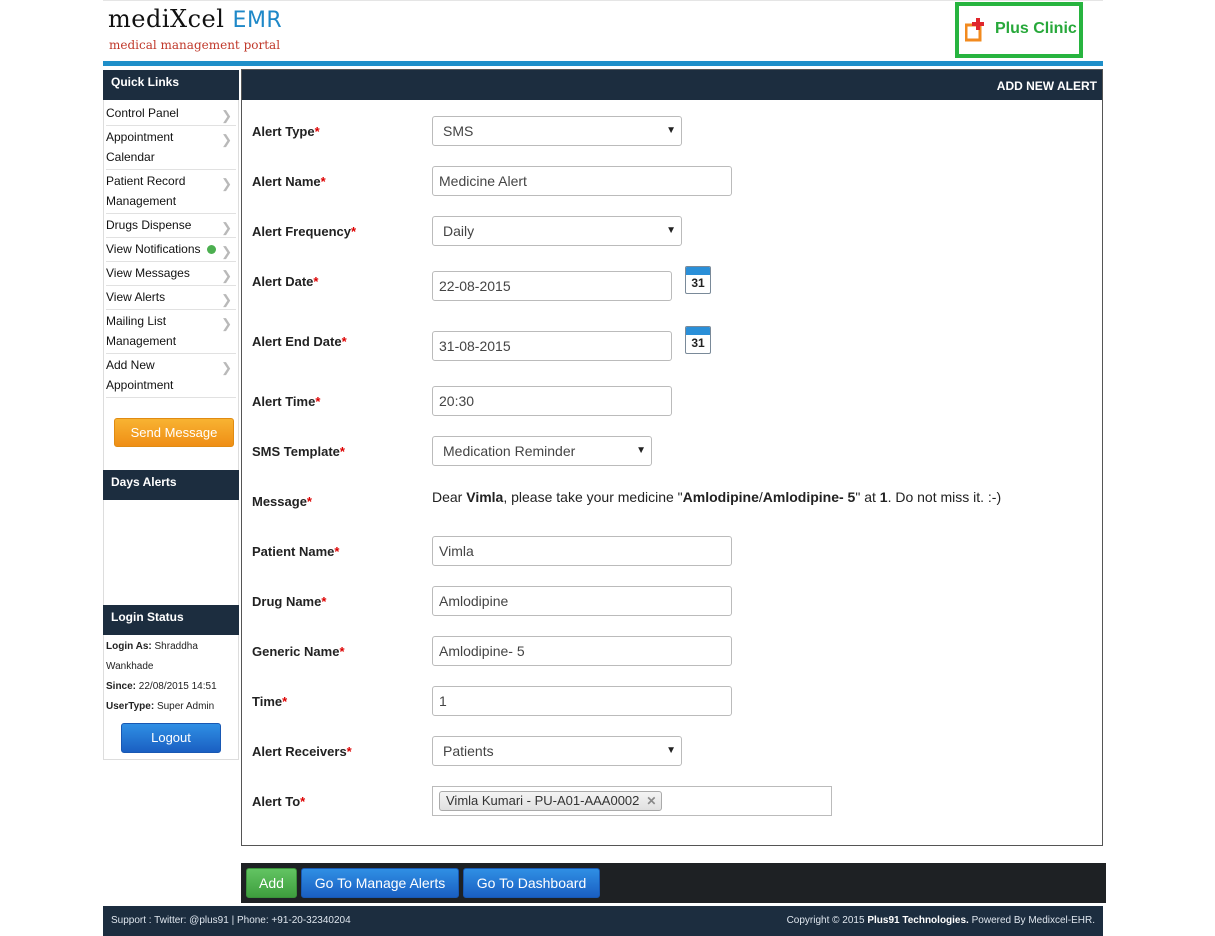 The image size is (1215, 936). I want to click on patient-name-row: Patient Name* Vimla, so click(672, 551).